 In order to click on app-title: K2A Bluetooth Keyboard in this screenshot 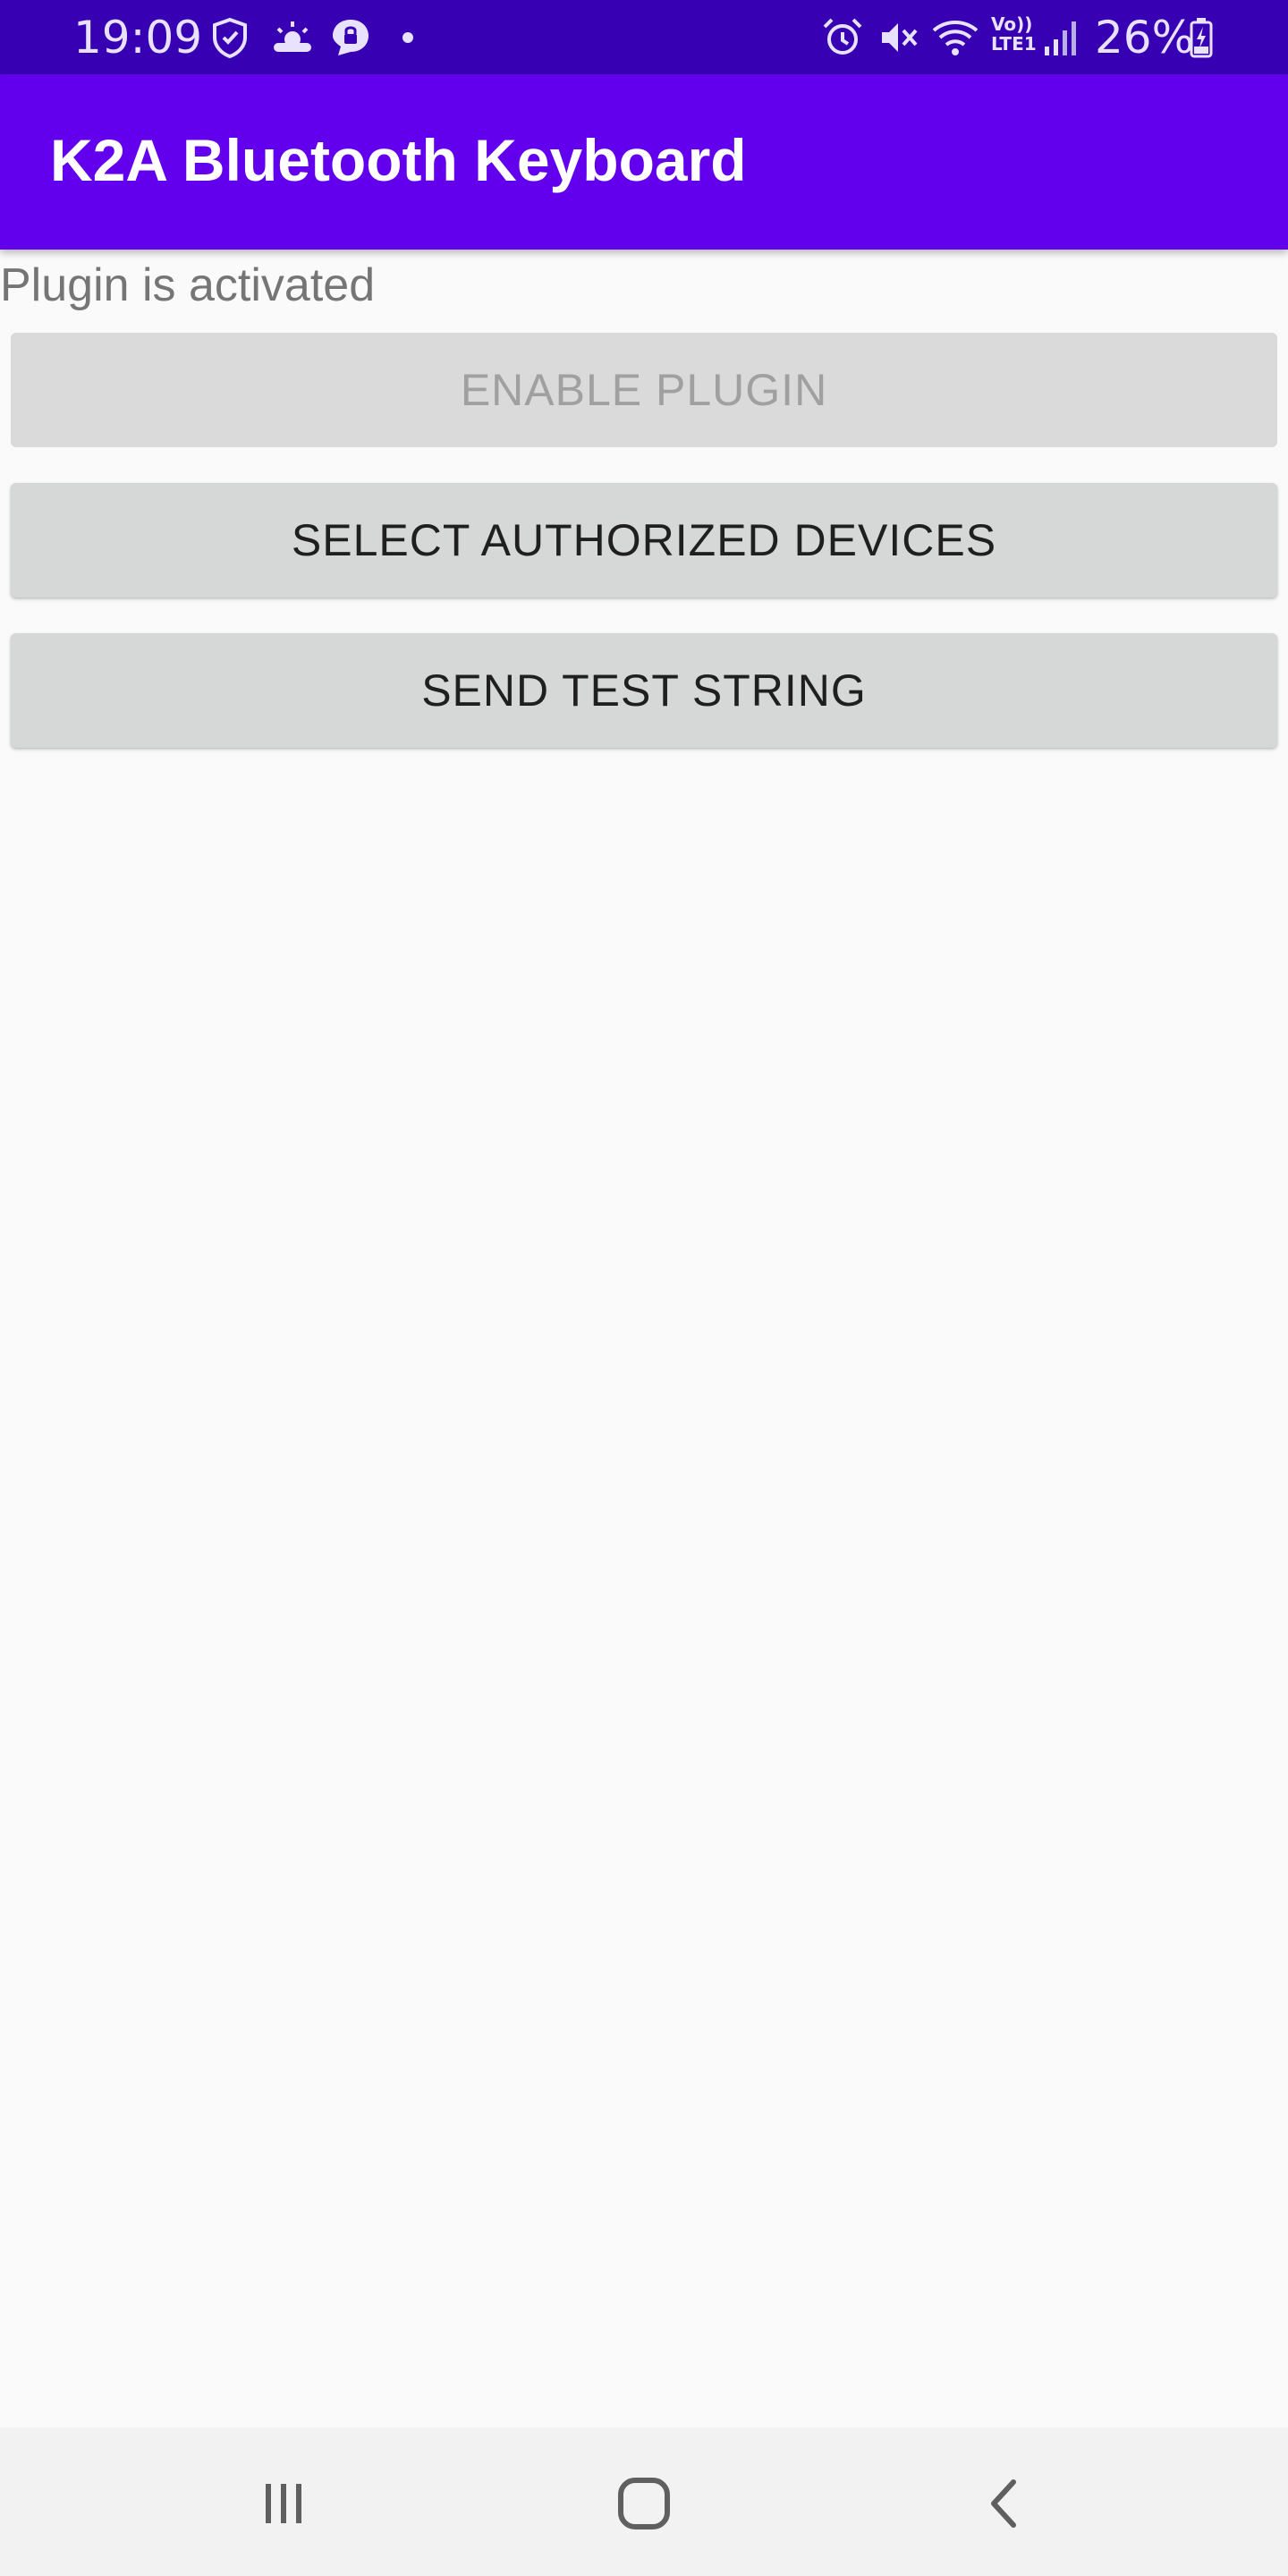, I will do `click(398, 160)`.